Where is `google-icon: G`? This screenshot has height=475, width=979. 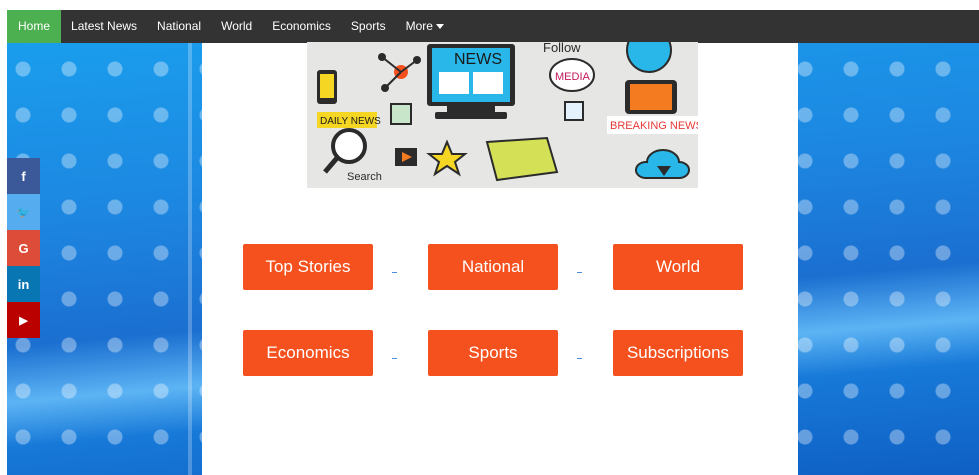 google-icon: G is located at coordinates (23, 248).